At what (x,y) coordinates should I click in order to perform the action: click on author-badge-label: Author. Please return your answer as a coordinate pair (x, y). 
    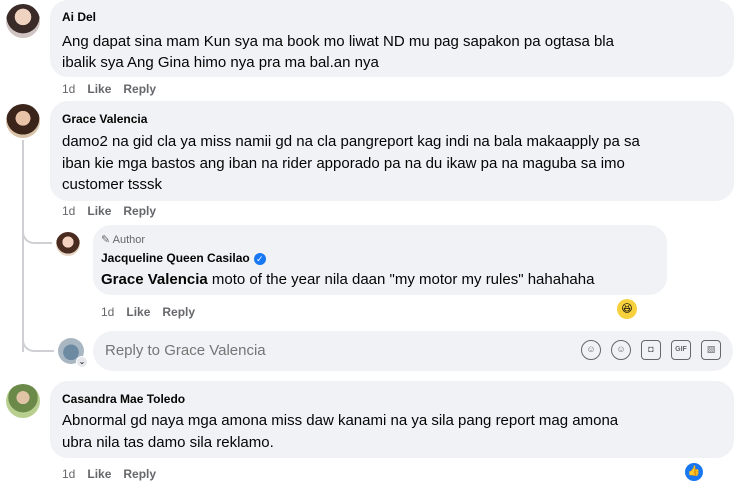
    Looking at the image, I should click on (129, 240).